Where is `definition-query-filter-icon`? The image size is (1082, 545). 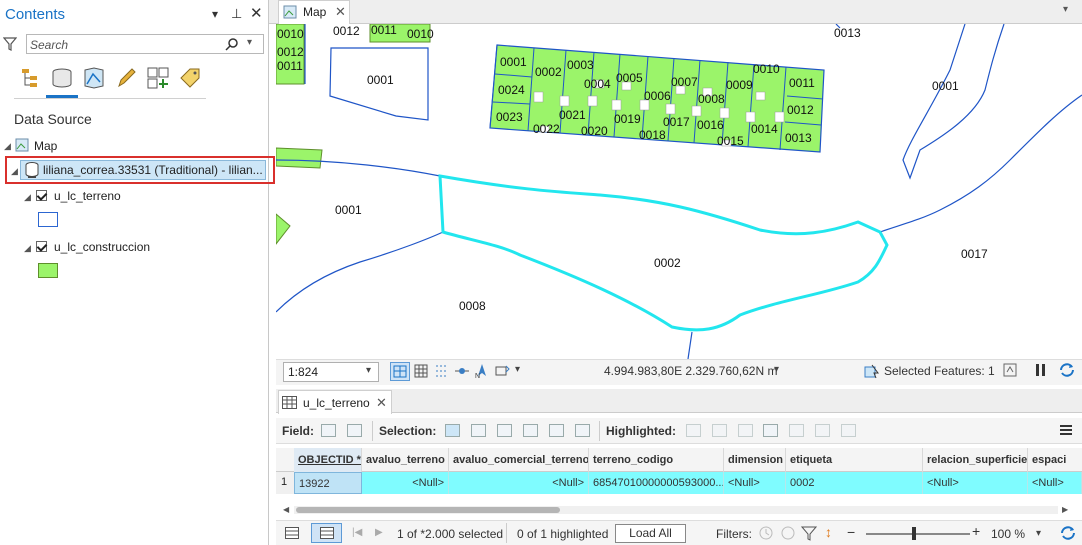 definition-query-filter-icon is located at coordinates (809, 534).